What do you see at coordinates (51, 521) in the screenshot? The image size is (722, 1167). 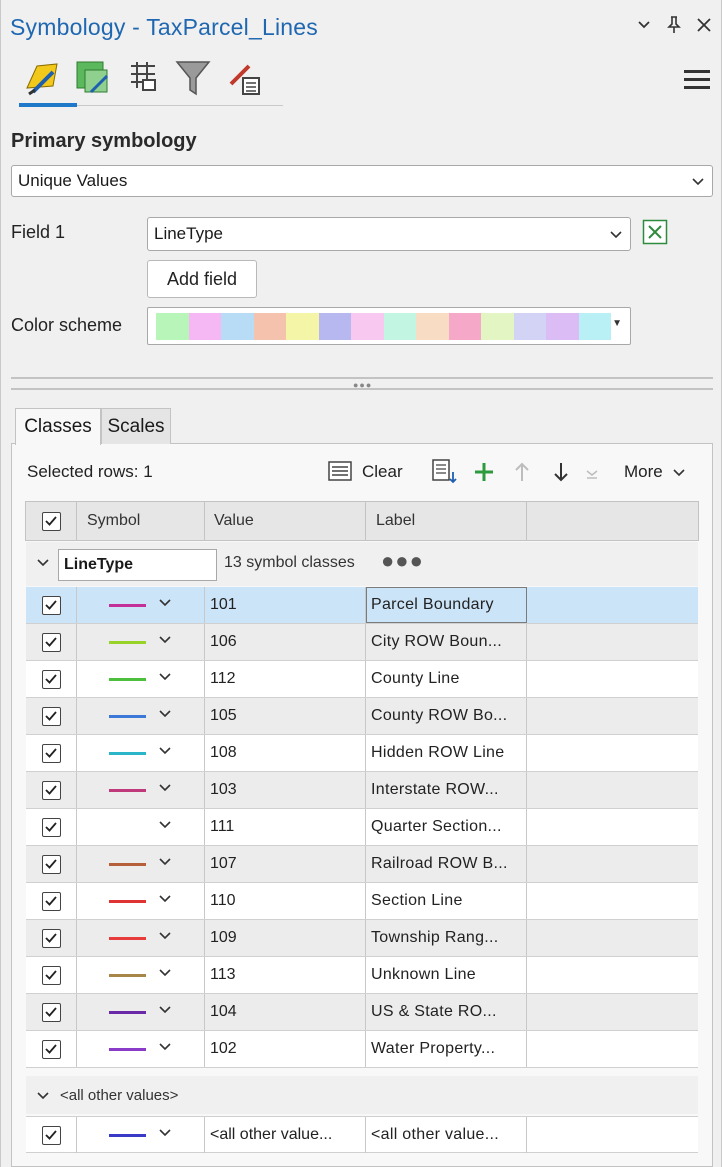 I see `select-all-checkbox` at bounding box center [51, 521].